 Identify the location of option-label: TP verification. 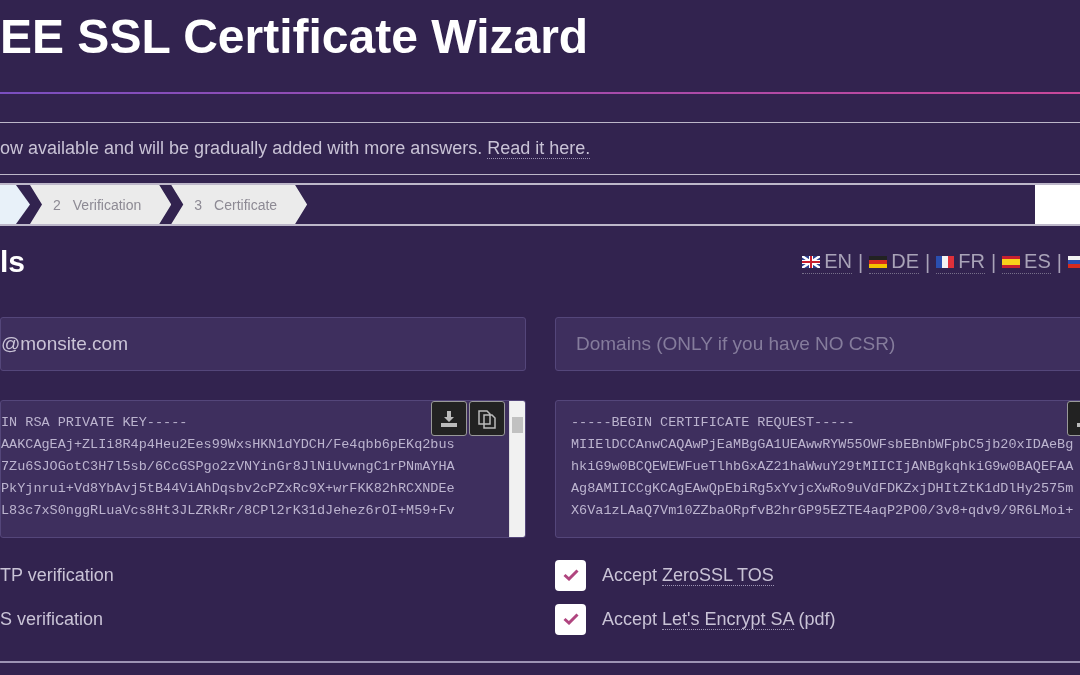
(57, 575).